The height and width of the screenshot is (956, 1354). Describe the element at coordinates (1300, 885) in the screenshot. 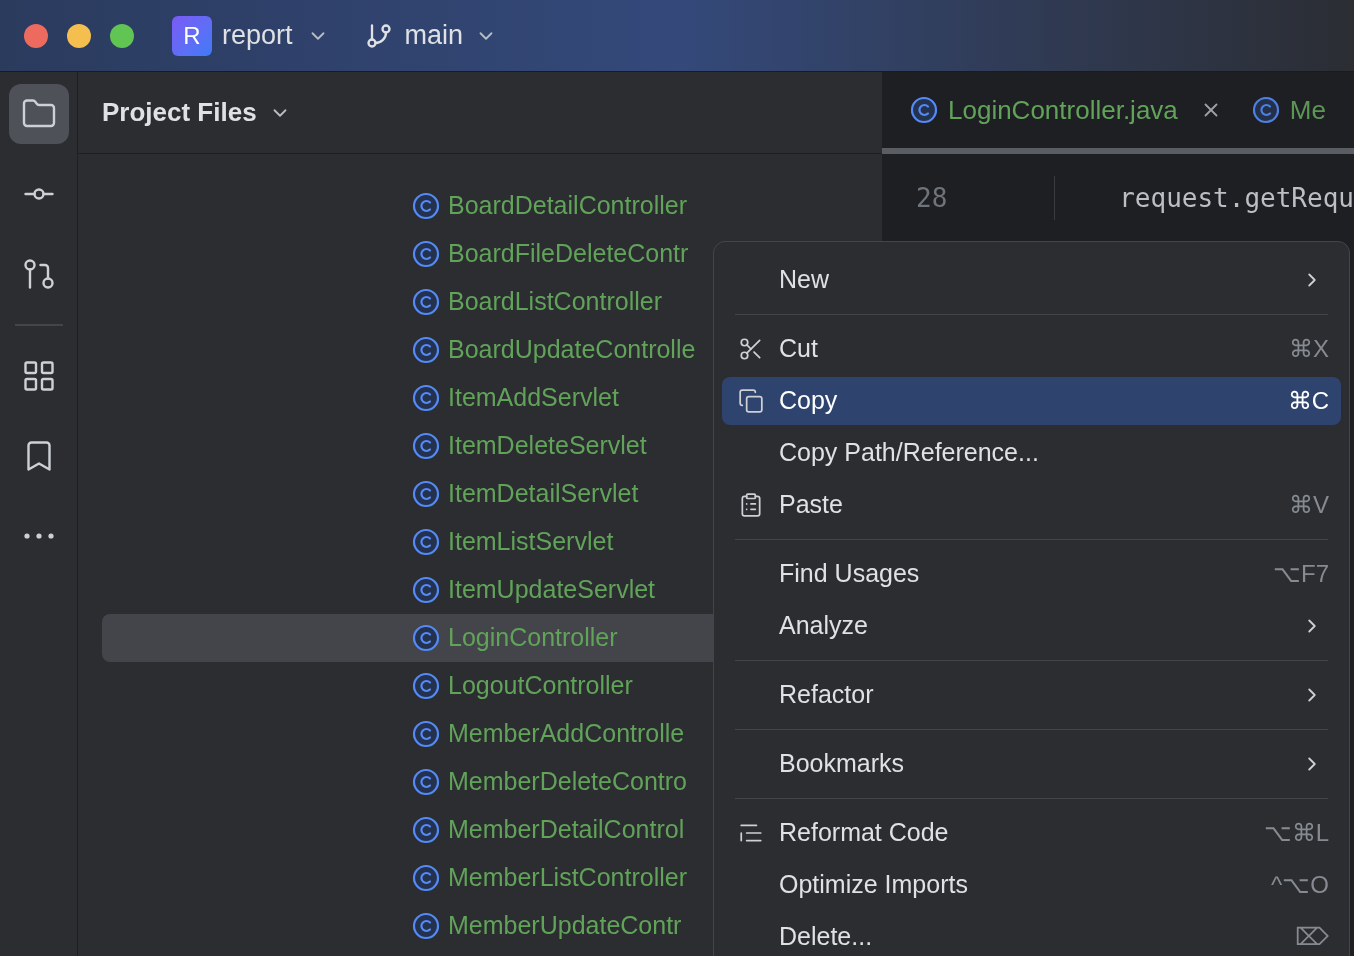

I see `shortcut-label: ^⌥O` at that location.